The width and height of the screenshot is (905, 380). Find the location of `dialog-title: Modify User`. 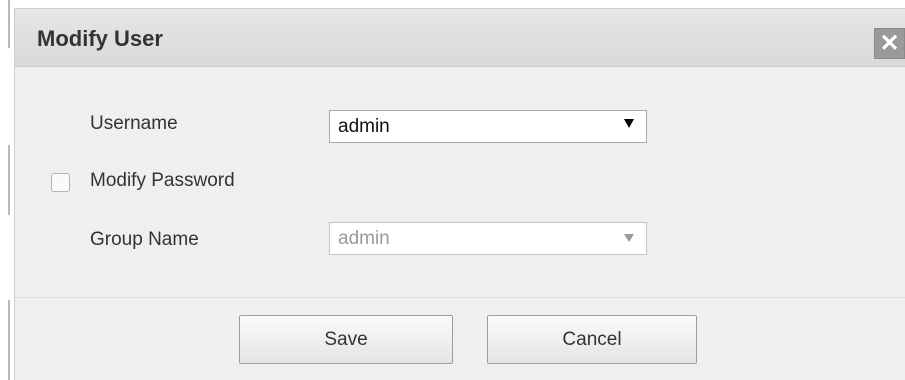

dialog-title: Modify User is located at coordinates (100, 38).